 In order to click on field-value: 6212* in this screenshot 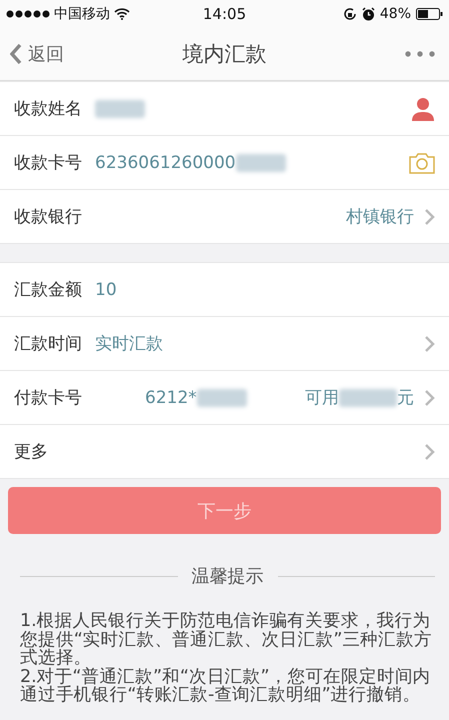, I will do `click(171, 398)`.